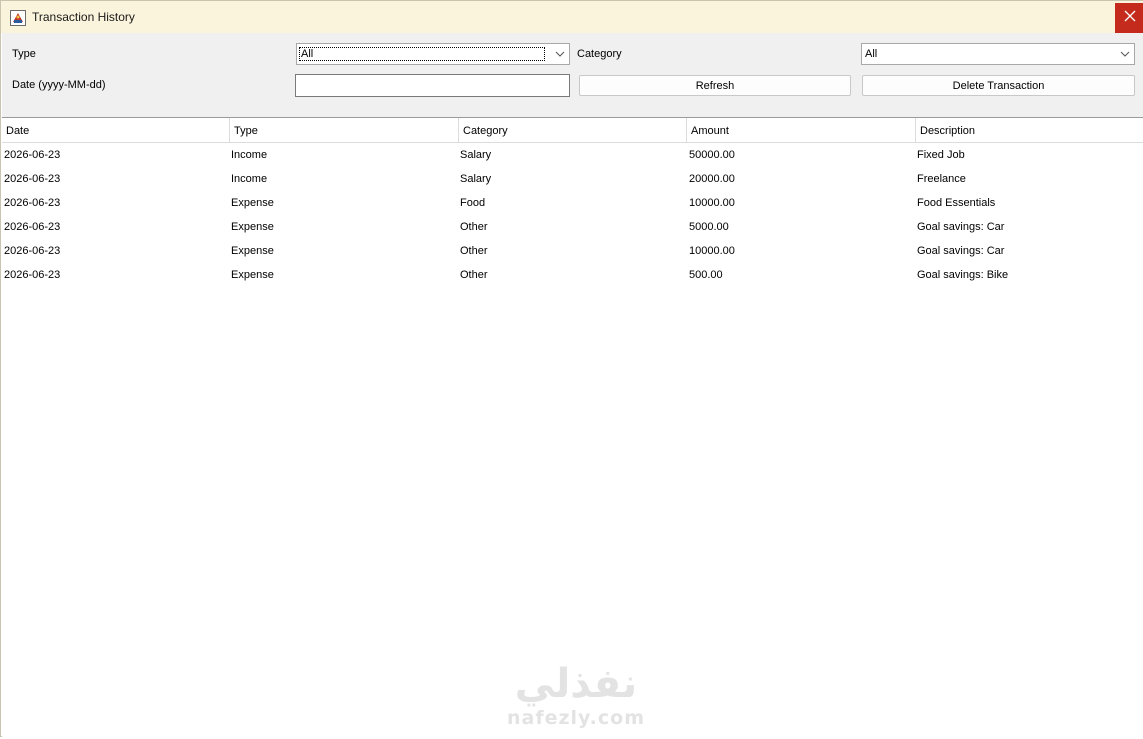  Describe the element at coordinates (712, 179) in the screenshot. I see `cell-amount: 20000.00` at that location.